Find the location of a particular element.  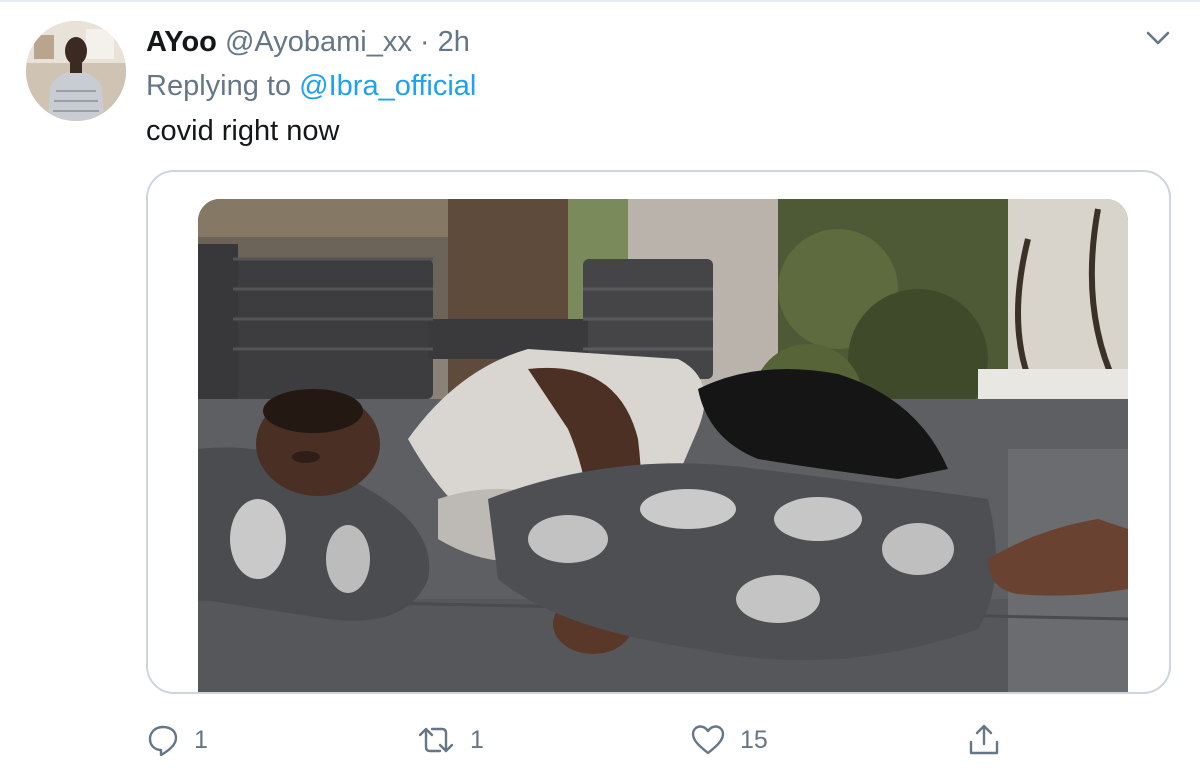

heart-icon is located at coordinates (708, 740).